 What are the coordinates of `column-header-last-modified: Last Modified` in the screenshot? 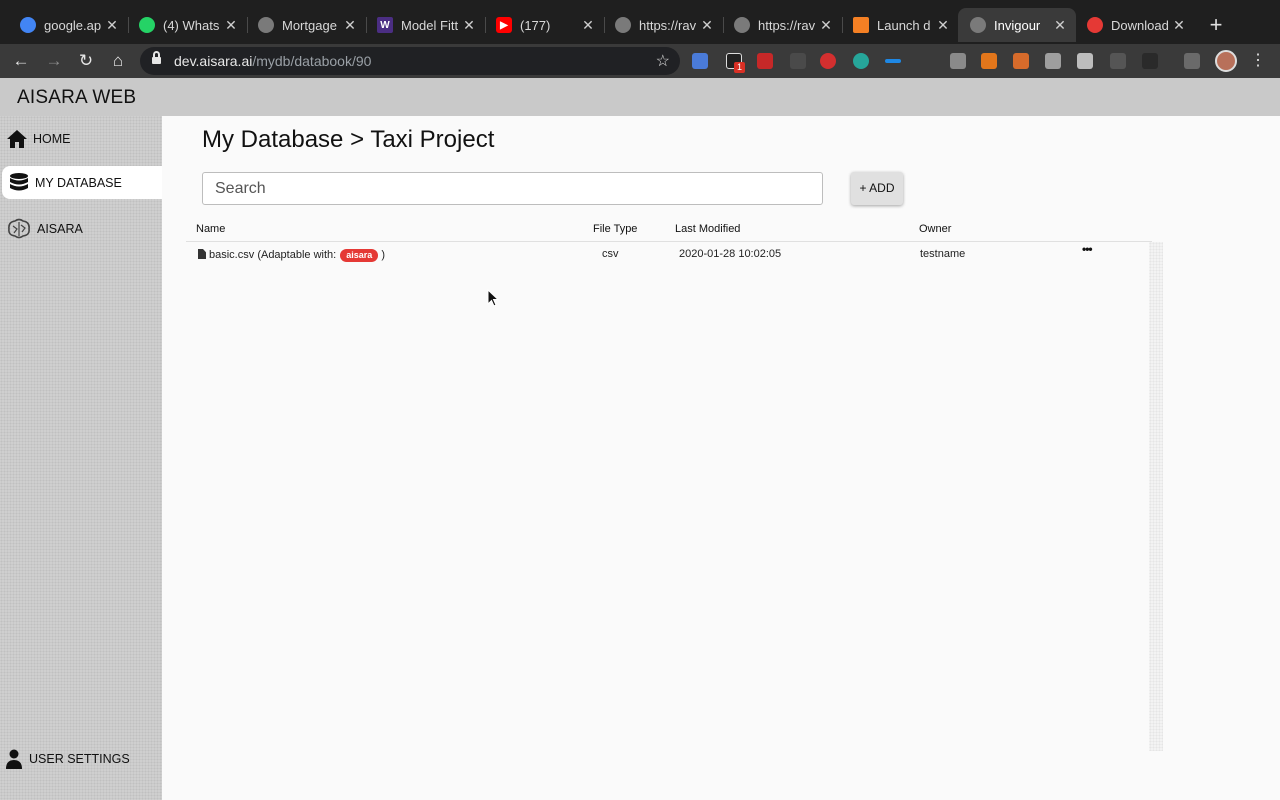 It's located at (707, 229).